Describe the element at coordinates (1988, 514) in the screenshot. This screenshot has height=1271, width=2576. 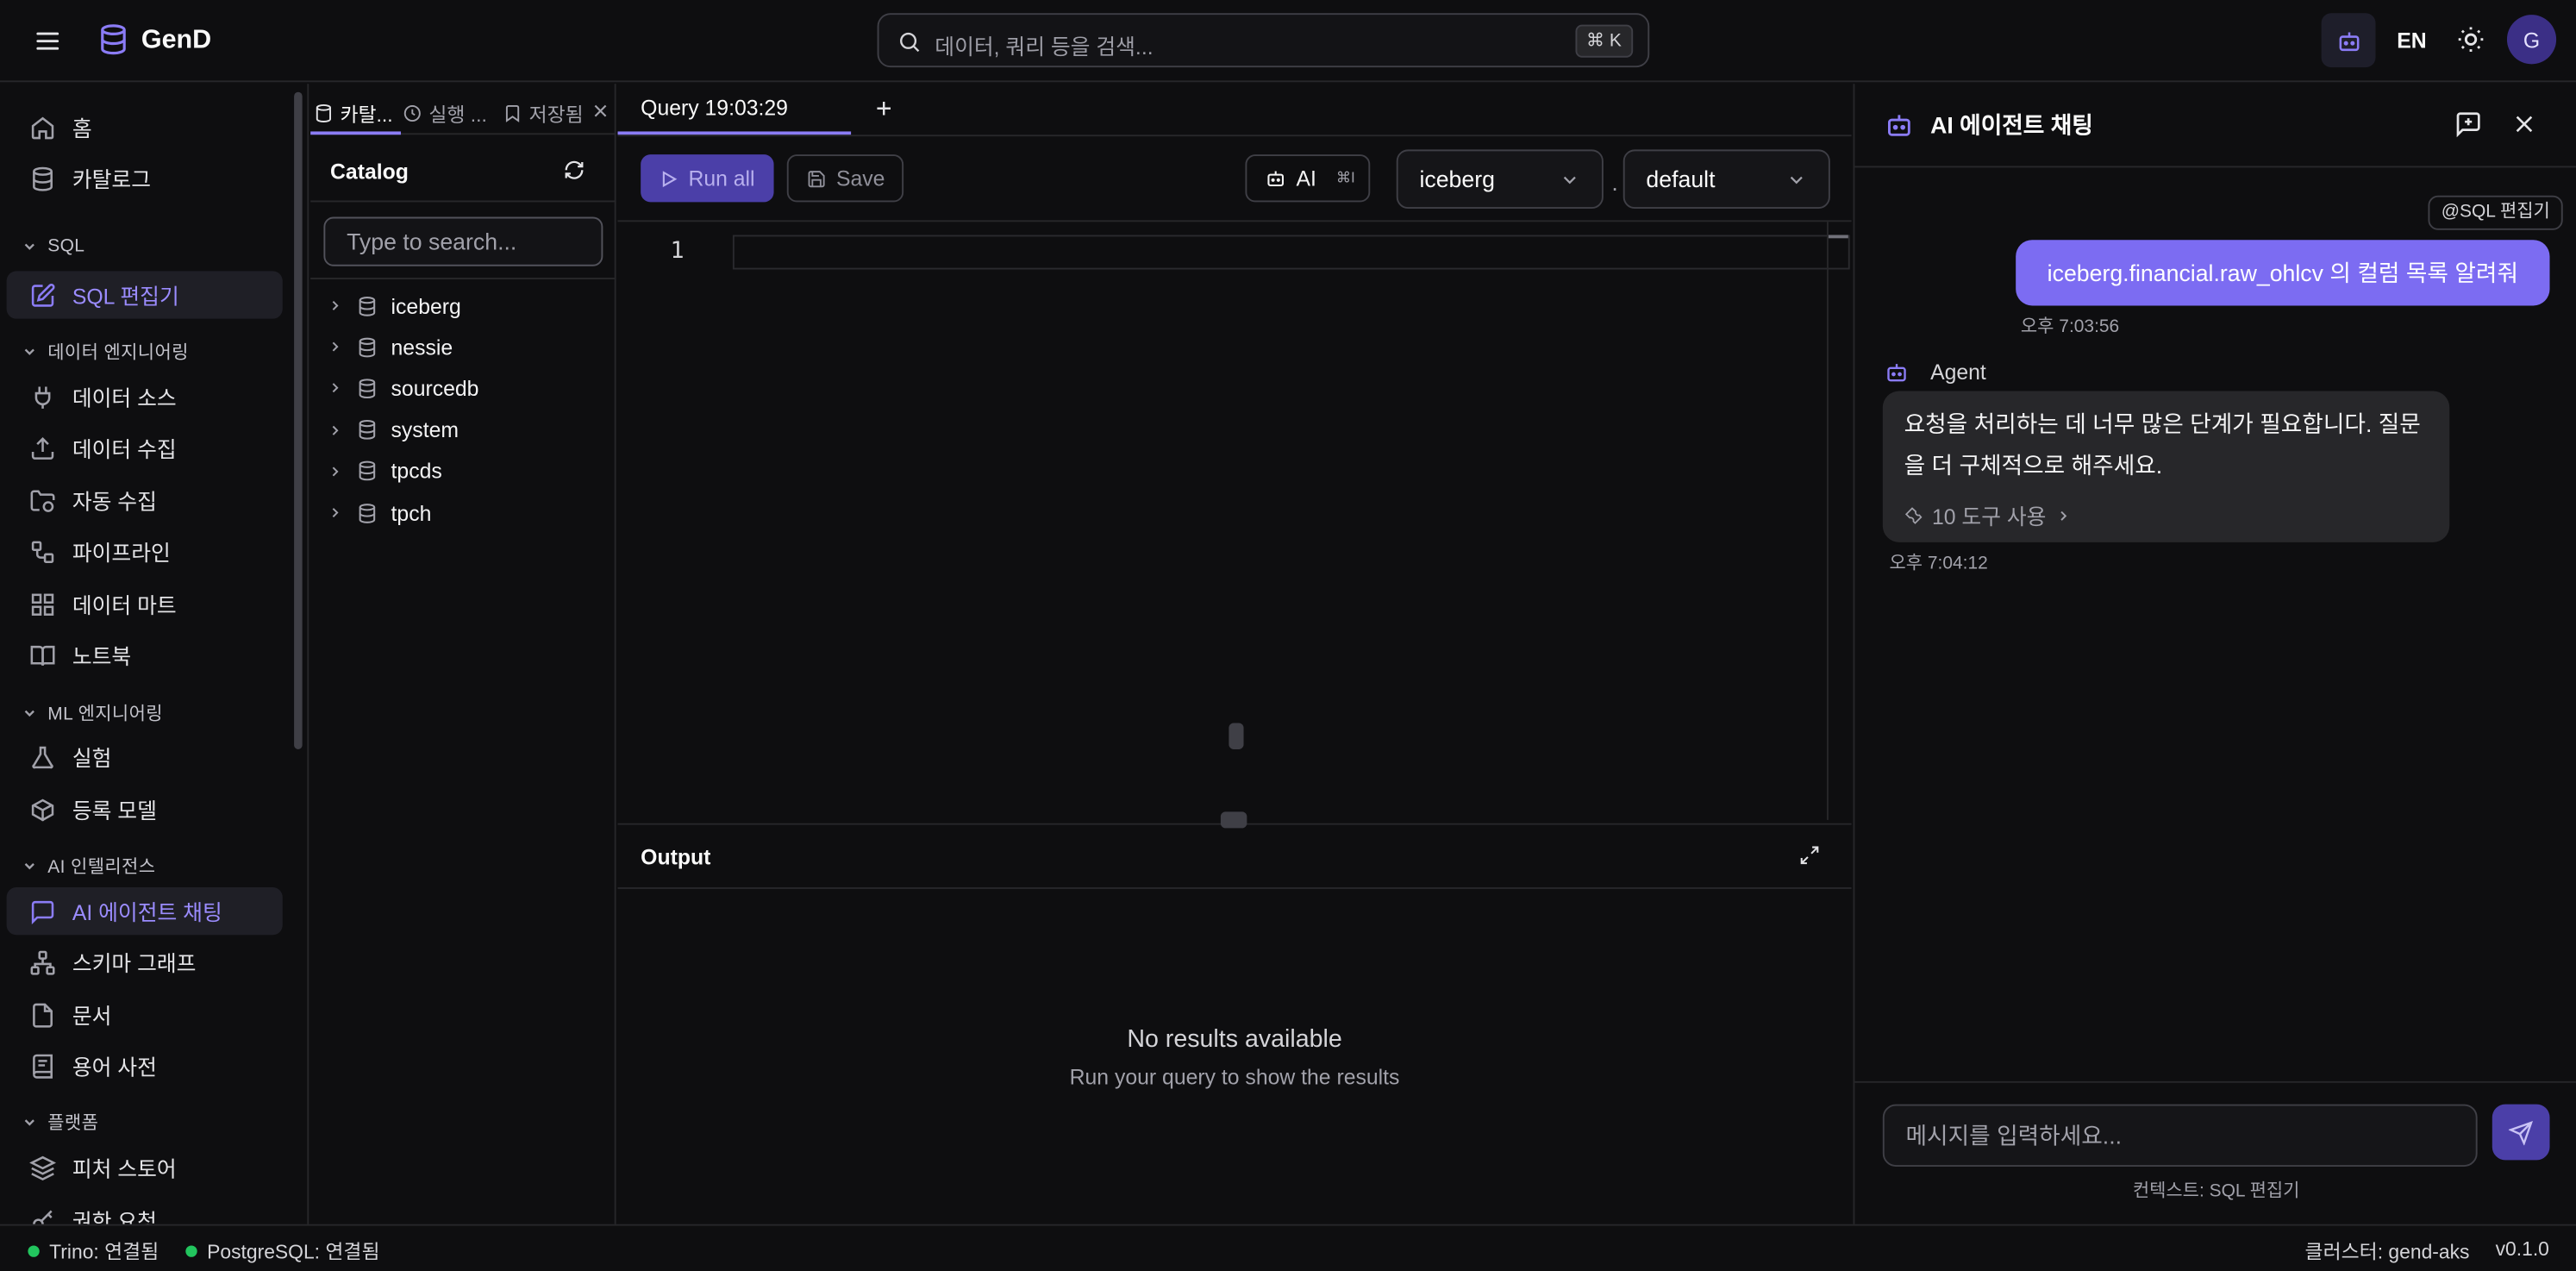
I see `tools-used-toggle: 10 도구 사용` at that location.